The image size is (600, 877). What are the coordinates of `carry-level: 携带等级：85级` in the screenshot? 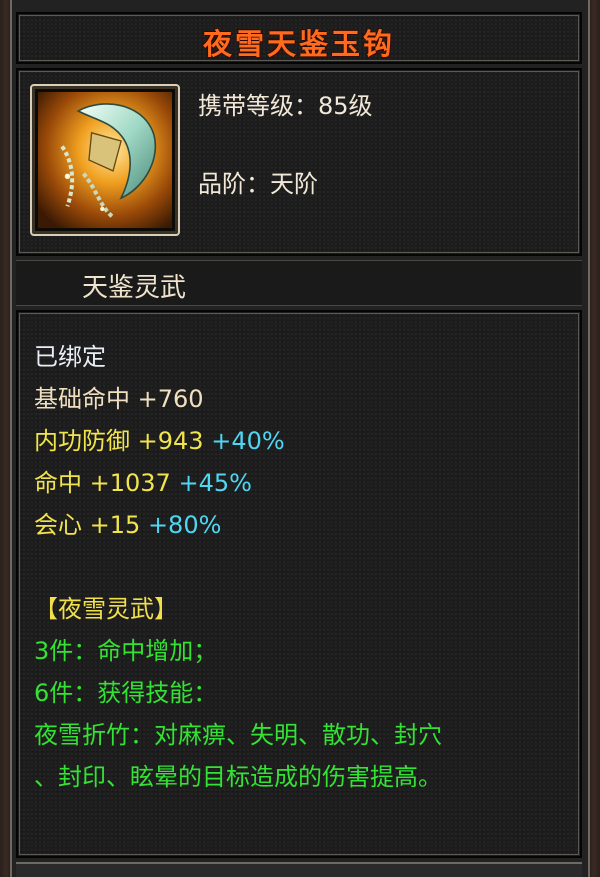 It's located at (285, 103).